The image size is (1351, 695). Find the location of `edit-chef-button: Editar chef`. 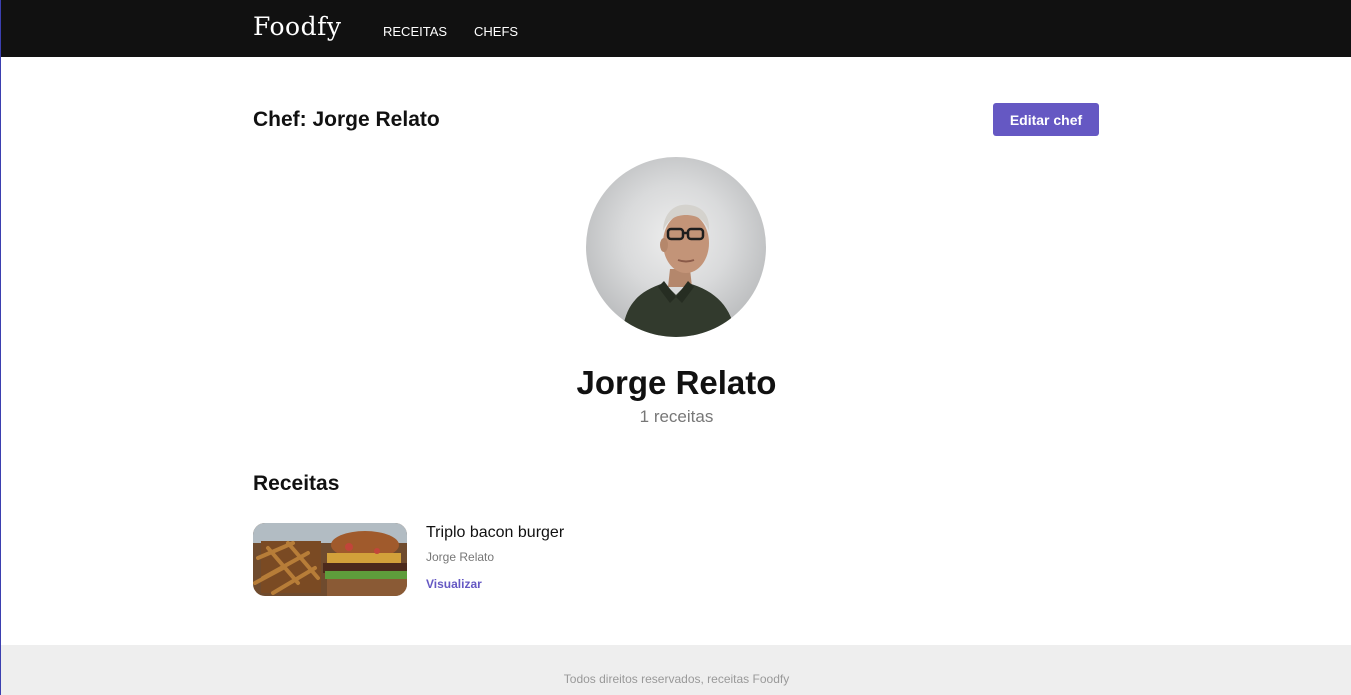

edit-chef-button: Editar chef is located at coordinates (1046, 119).